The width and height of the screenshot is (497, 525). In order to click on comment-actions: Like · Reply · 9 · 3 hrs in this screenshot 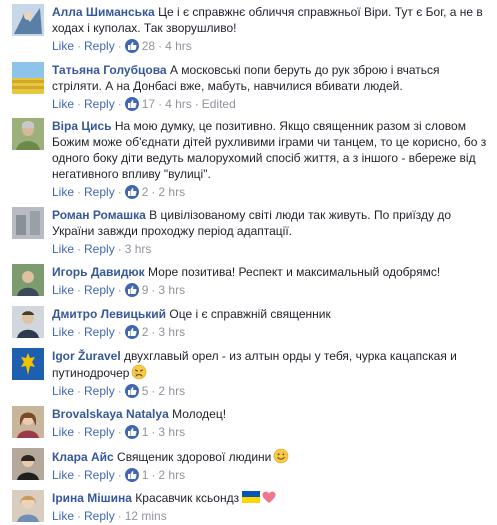, I will do `click(119, 290)`.